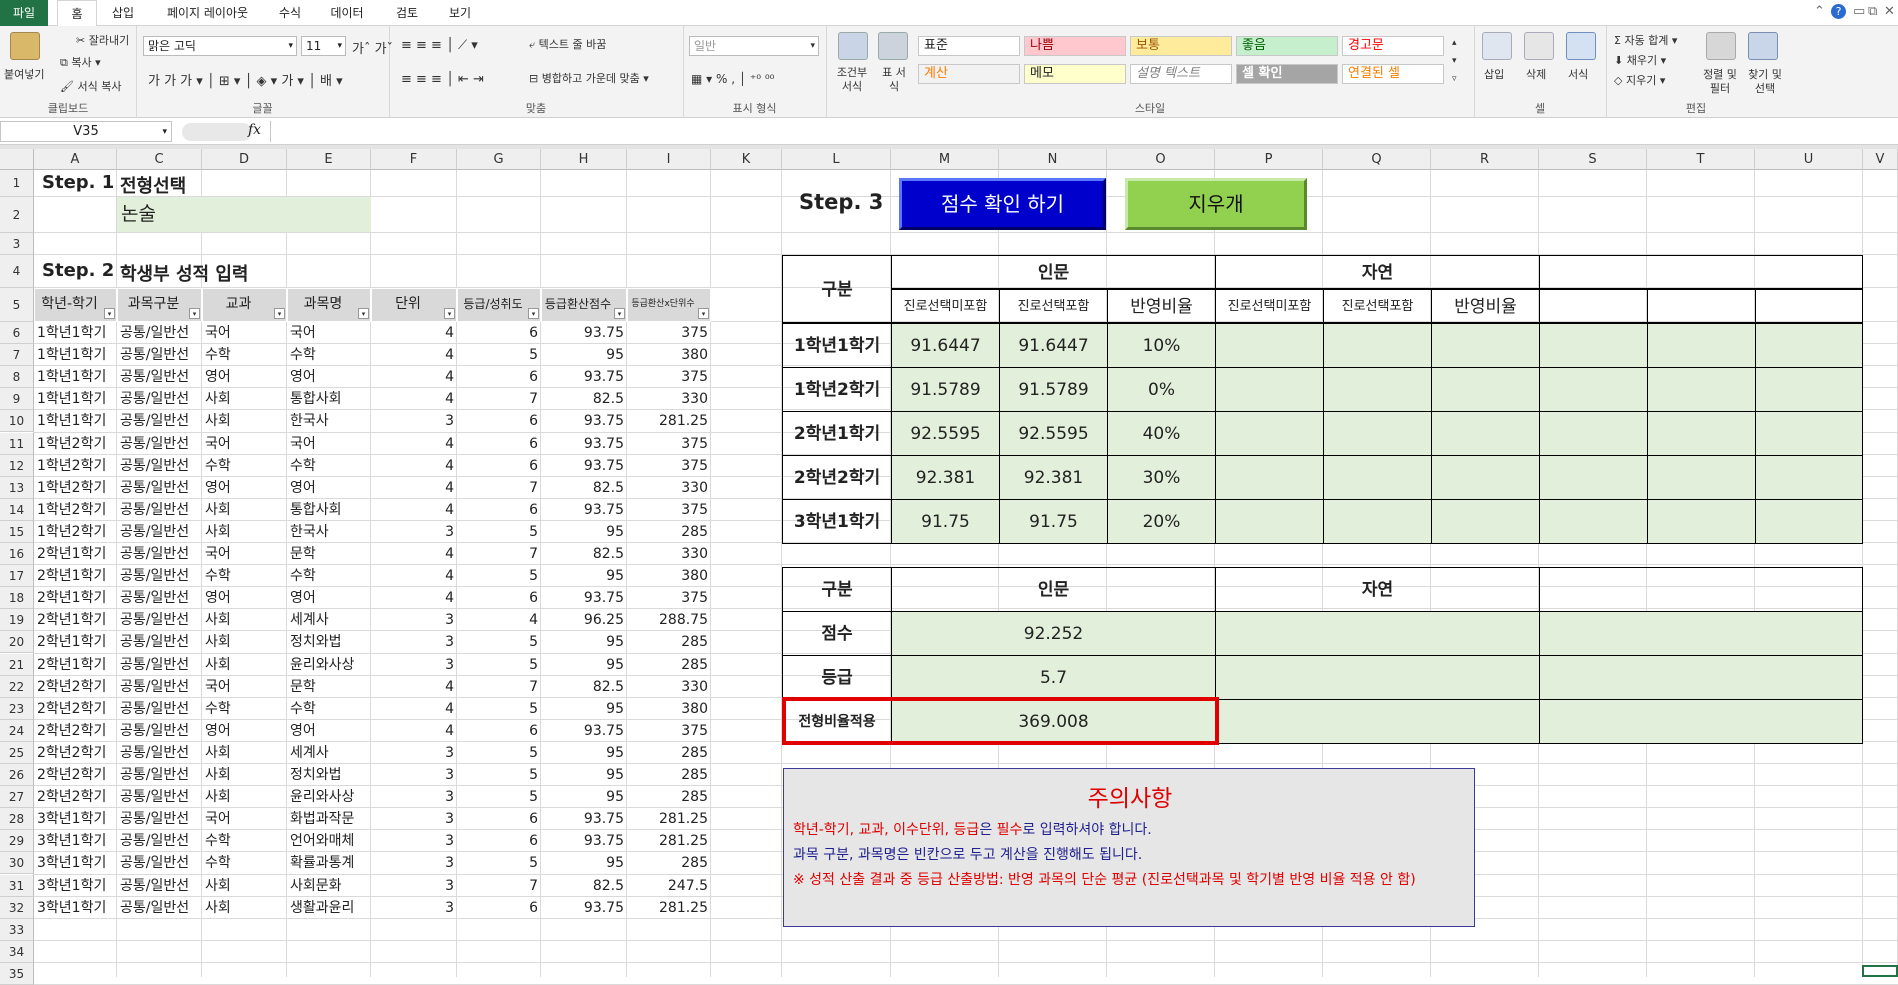  Describe the element at coordinates (17, 509) in the screenshot. I see `row-header: 14` at that location.